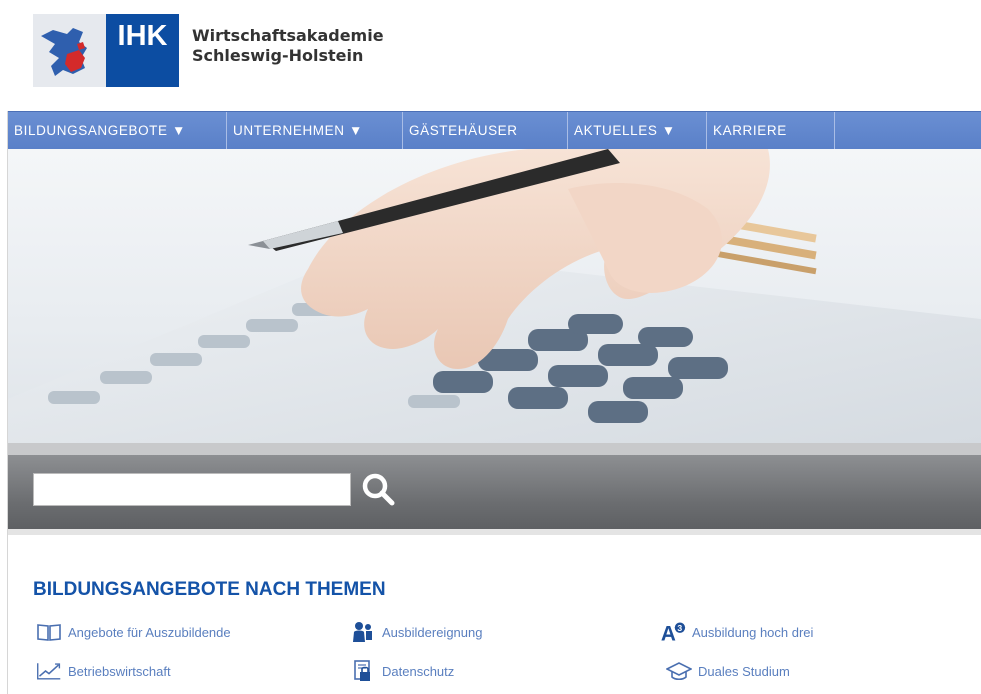 The width and height of the screenshot is (981, 694). I want to click on svg-text: A, so click(668, 633).